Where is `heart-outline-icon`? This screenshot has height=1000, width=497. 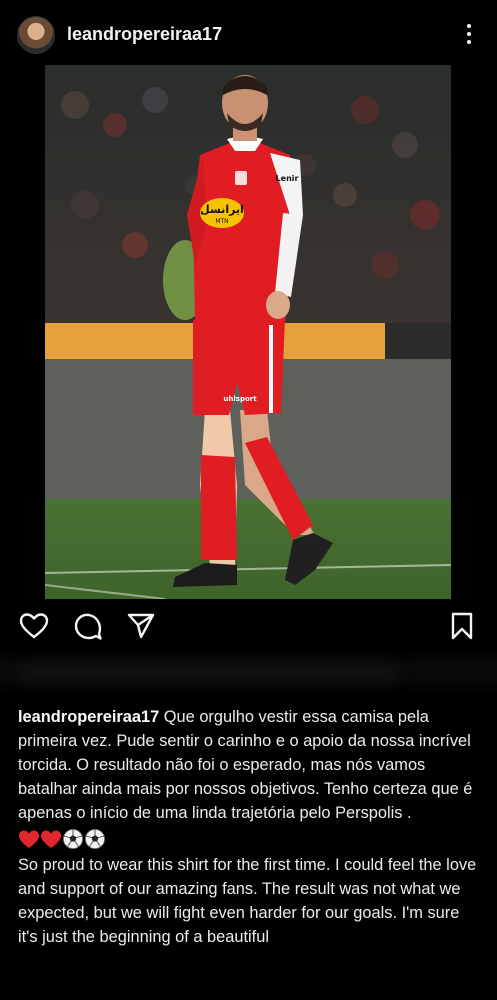
heart-outline-icon is located at coordinates (34, 626).